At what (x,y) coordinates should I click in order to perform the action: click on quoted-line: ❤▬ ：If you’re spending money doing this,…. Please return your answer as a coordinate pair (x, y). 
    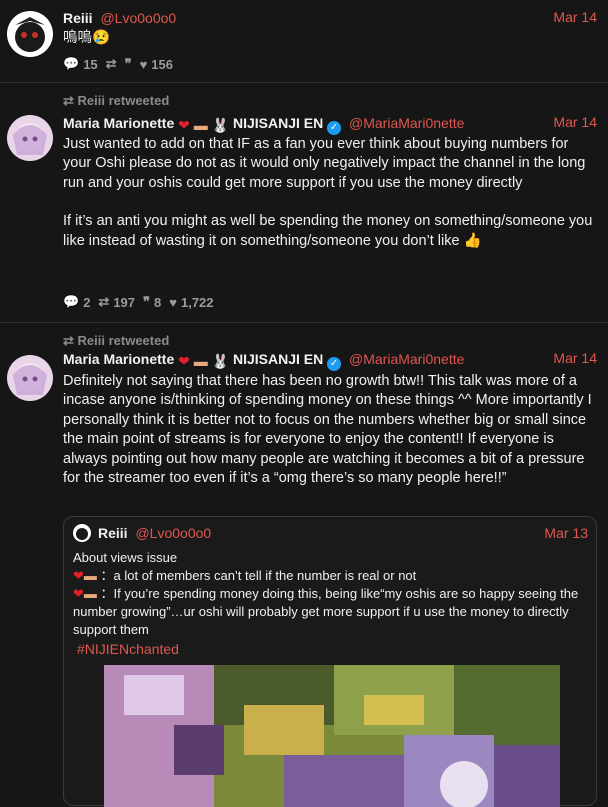
    Looking at the image, I should click on (329, 612).